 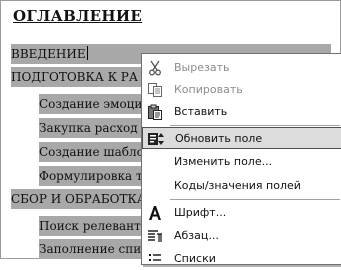 I want to click on toc-entry-label: Создание эмоци, so click(x=91, y=104).